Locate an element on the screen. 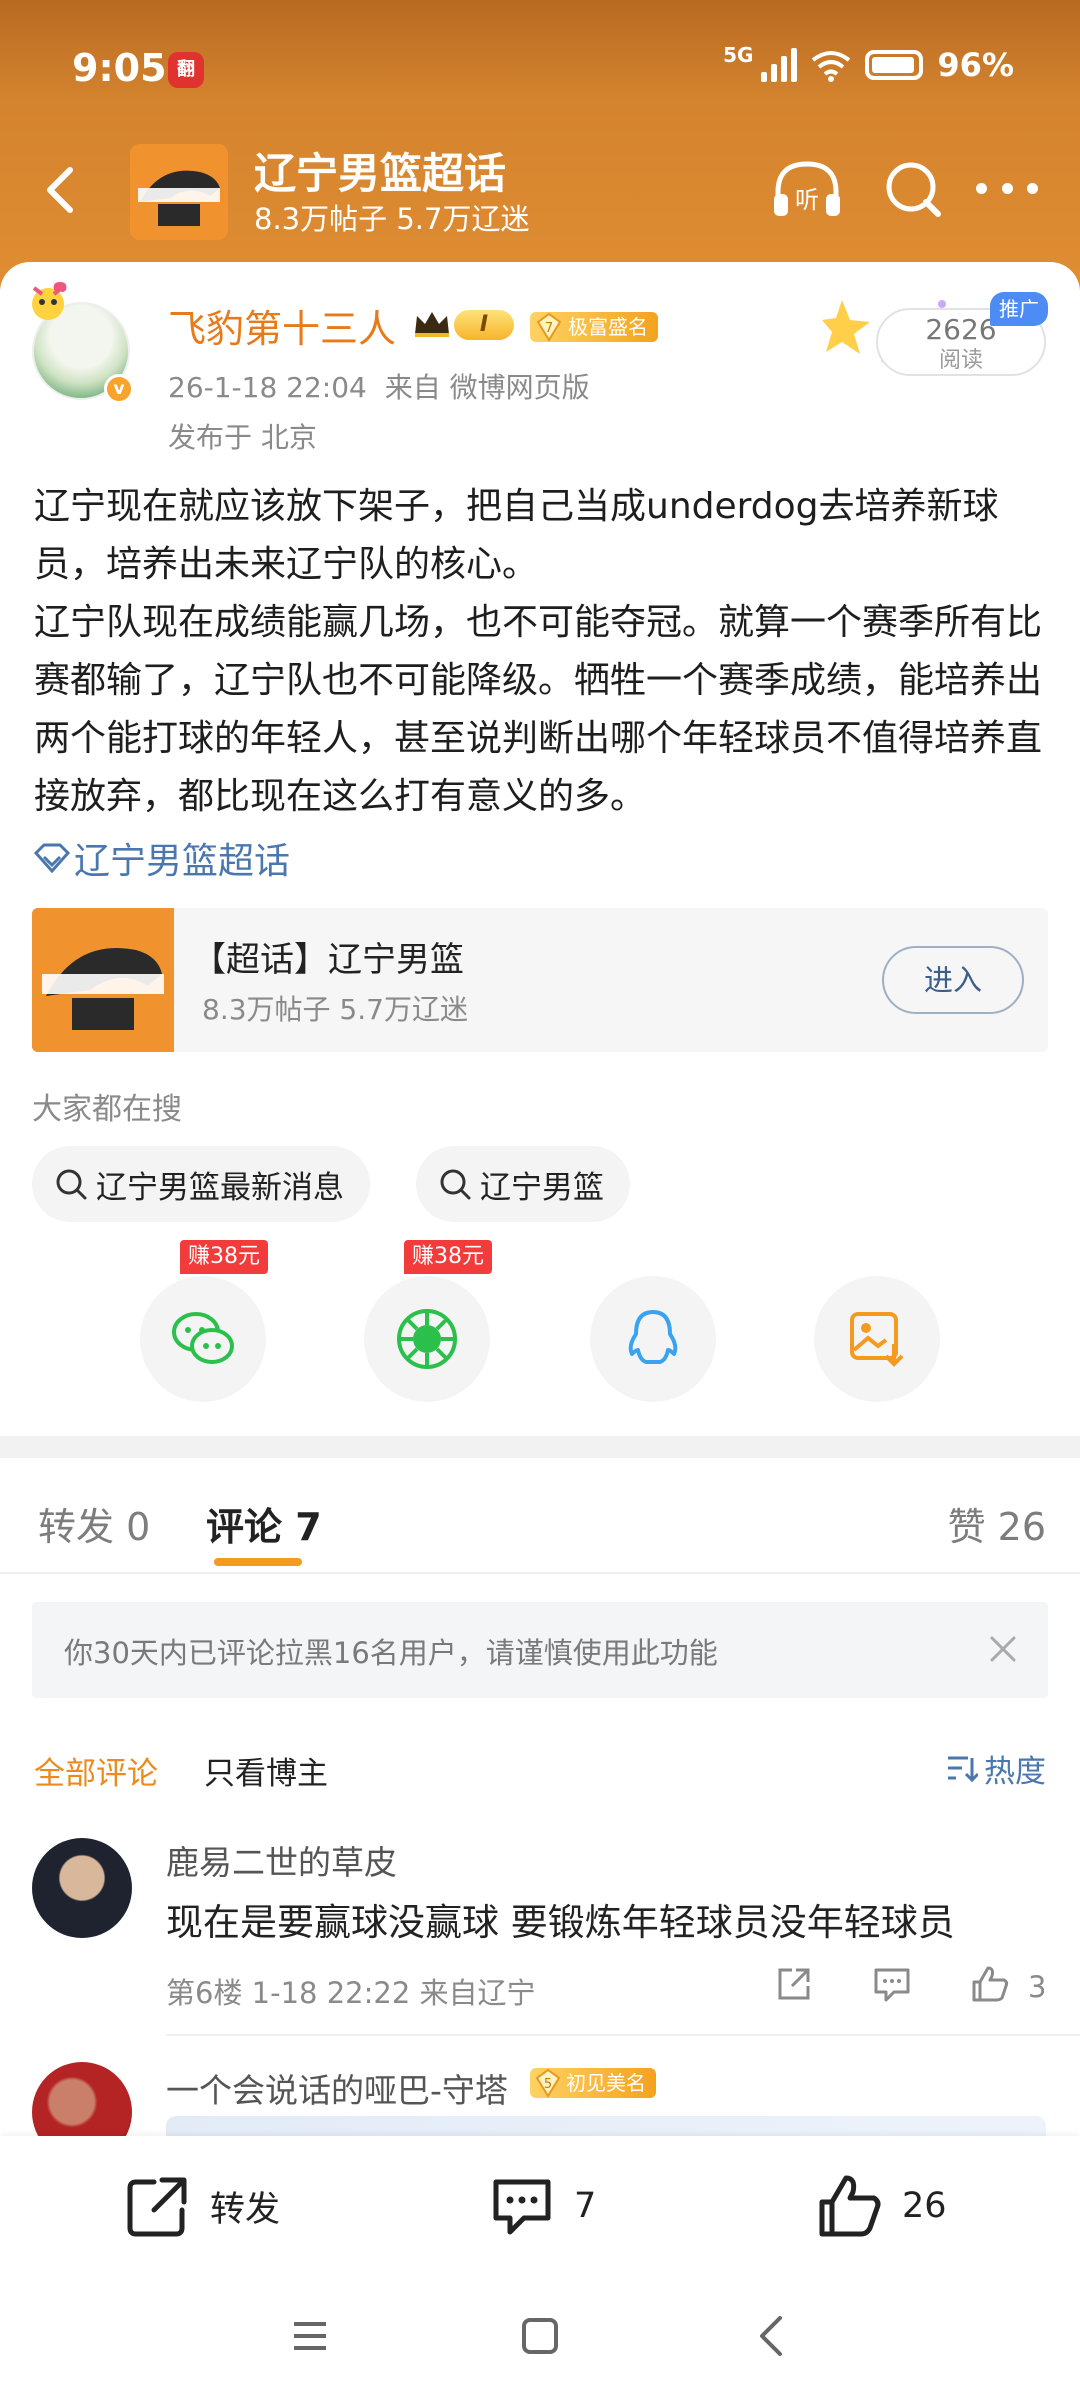 The width and height of the screenshot is (1080, 2400). svg-text: 7 is located at coordinates (549, 328).